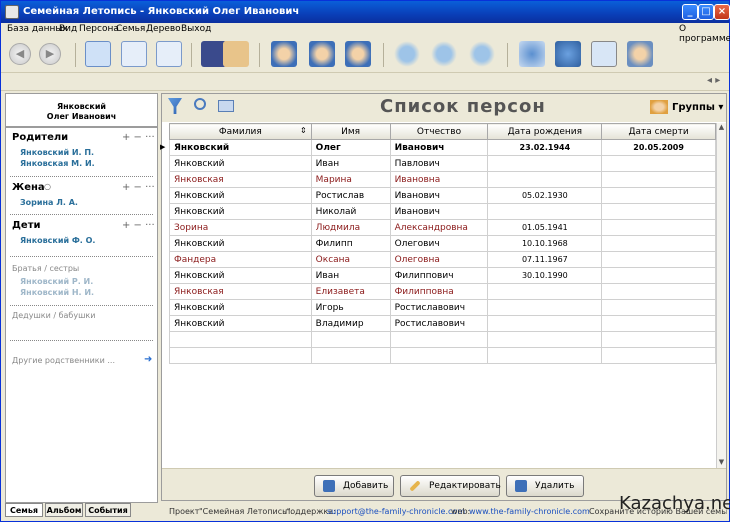 This screenshot has width=730, height=522. I want to click on scroll-up-icon: ▲, so click(721, 128).